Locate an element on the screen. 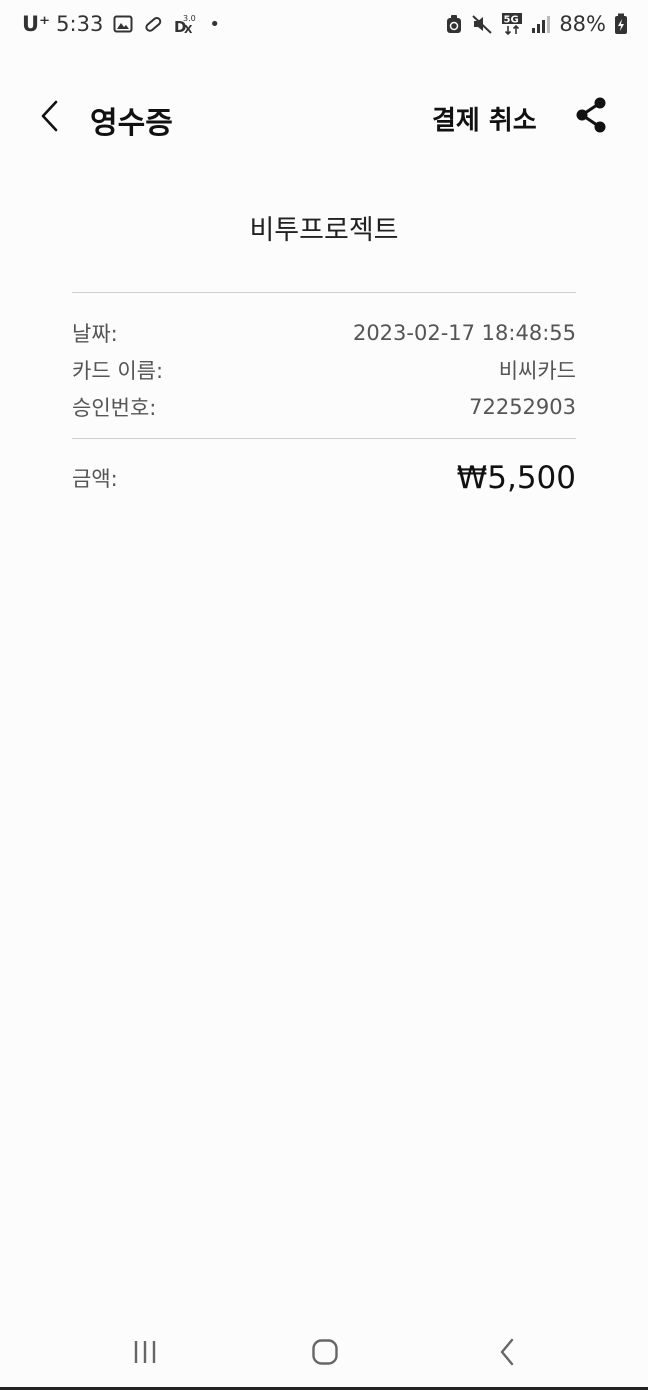 This screenshot has width=648, height=1390. gallery-icon is located at coordinates (123, 24).